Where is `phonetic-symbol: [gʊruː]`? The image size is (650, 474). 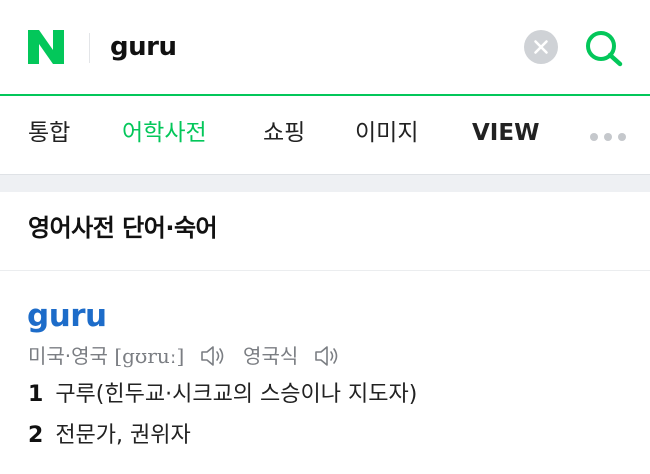 phonetic-symbol: [gʊruː] is located at coordinates (149, 355).